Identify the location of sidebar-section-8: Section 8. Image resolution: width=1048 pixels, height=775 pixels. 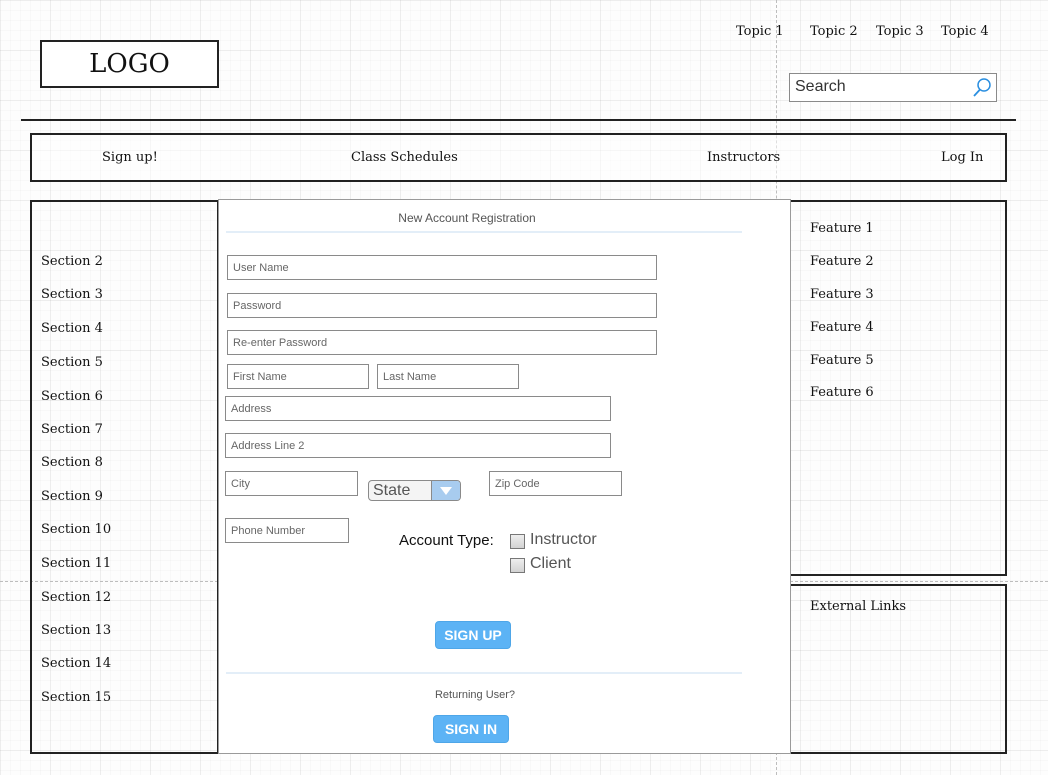
(72, 462).